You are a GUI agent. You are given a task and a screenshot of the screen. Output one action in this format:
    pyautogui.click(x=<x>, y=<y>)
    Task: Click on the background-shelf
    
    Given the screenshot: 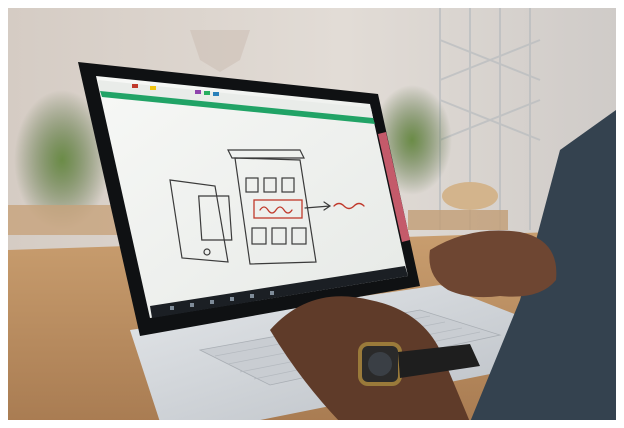 What is the action you would take?
    pyautogui.click(x=68, y=220)
    